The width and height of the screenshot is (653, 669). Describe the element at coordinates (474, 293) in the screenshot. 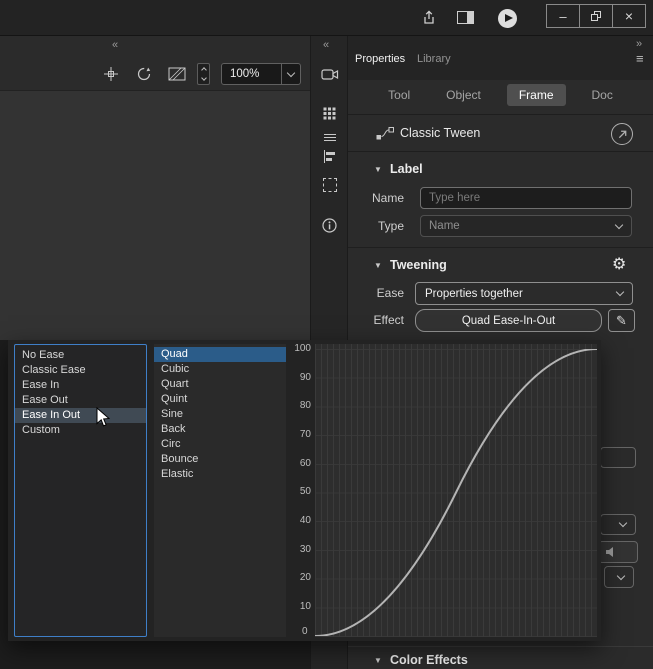

I see `ease-dropdown-value: Properties together` at that location.